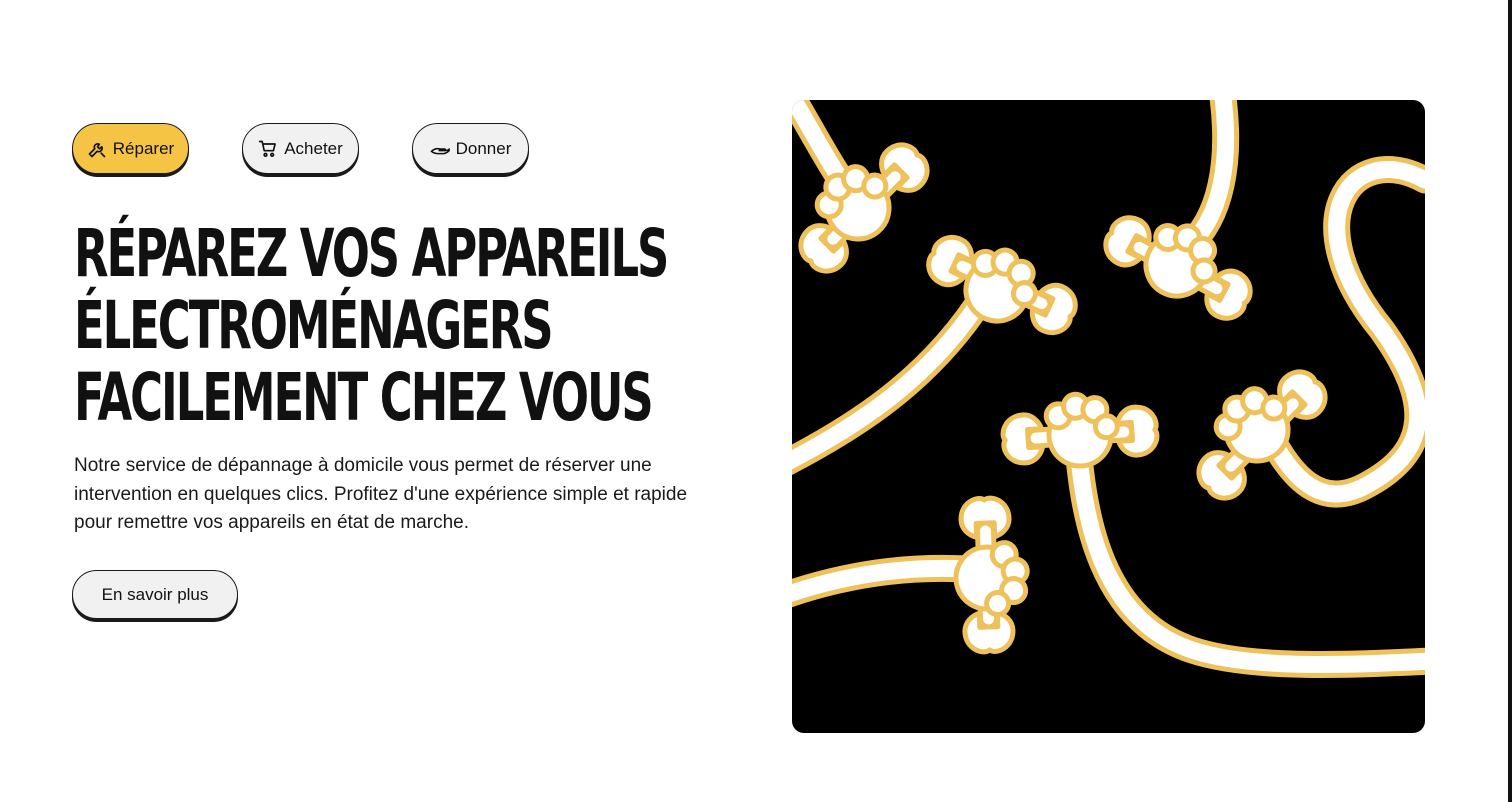  I want to click on headline-line-3: facilement chez vous, so click(364, 397).